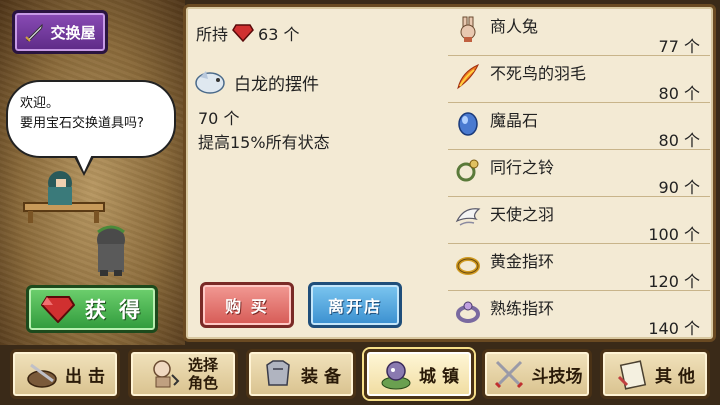 The height and width of the screenshot is (405, 720). I want to click on nav-arena: 斗技场, so click(537, 374).